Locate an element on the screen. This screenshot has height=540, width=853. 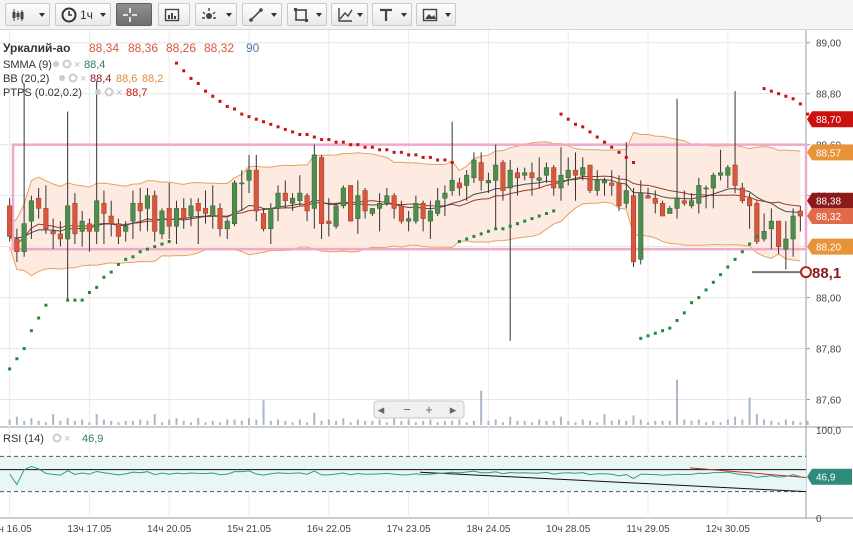
shapes-button is located at coordinates (307, 14).